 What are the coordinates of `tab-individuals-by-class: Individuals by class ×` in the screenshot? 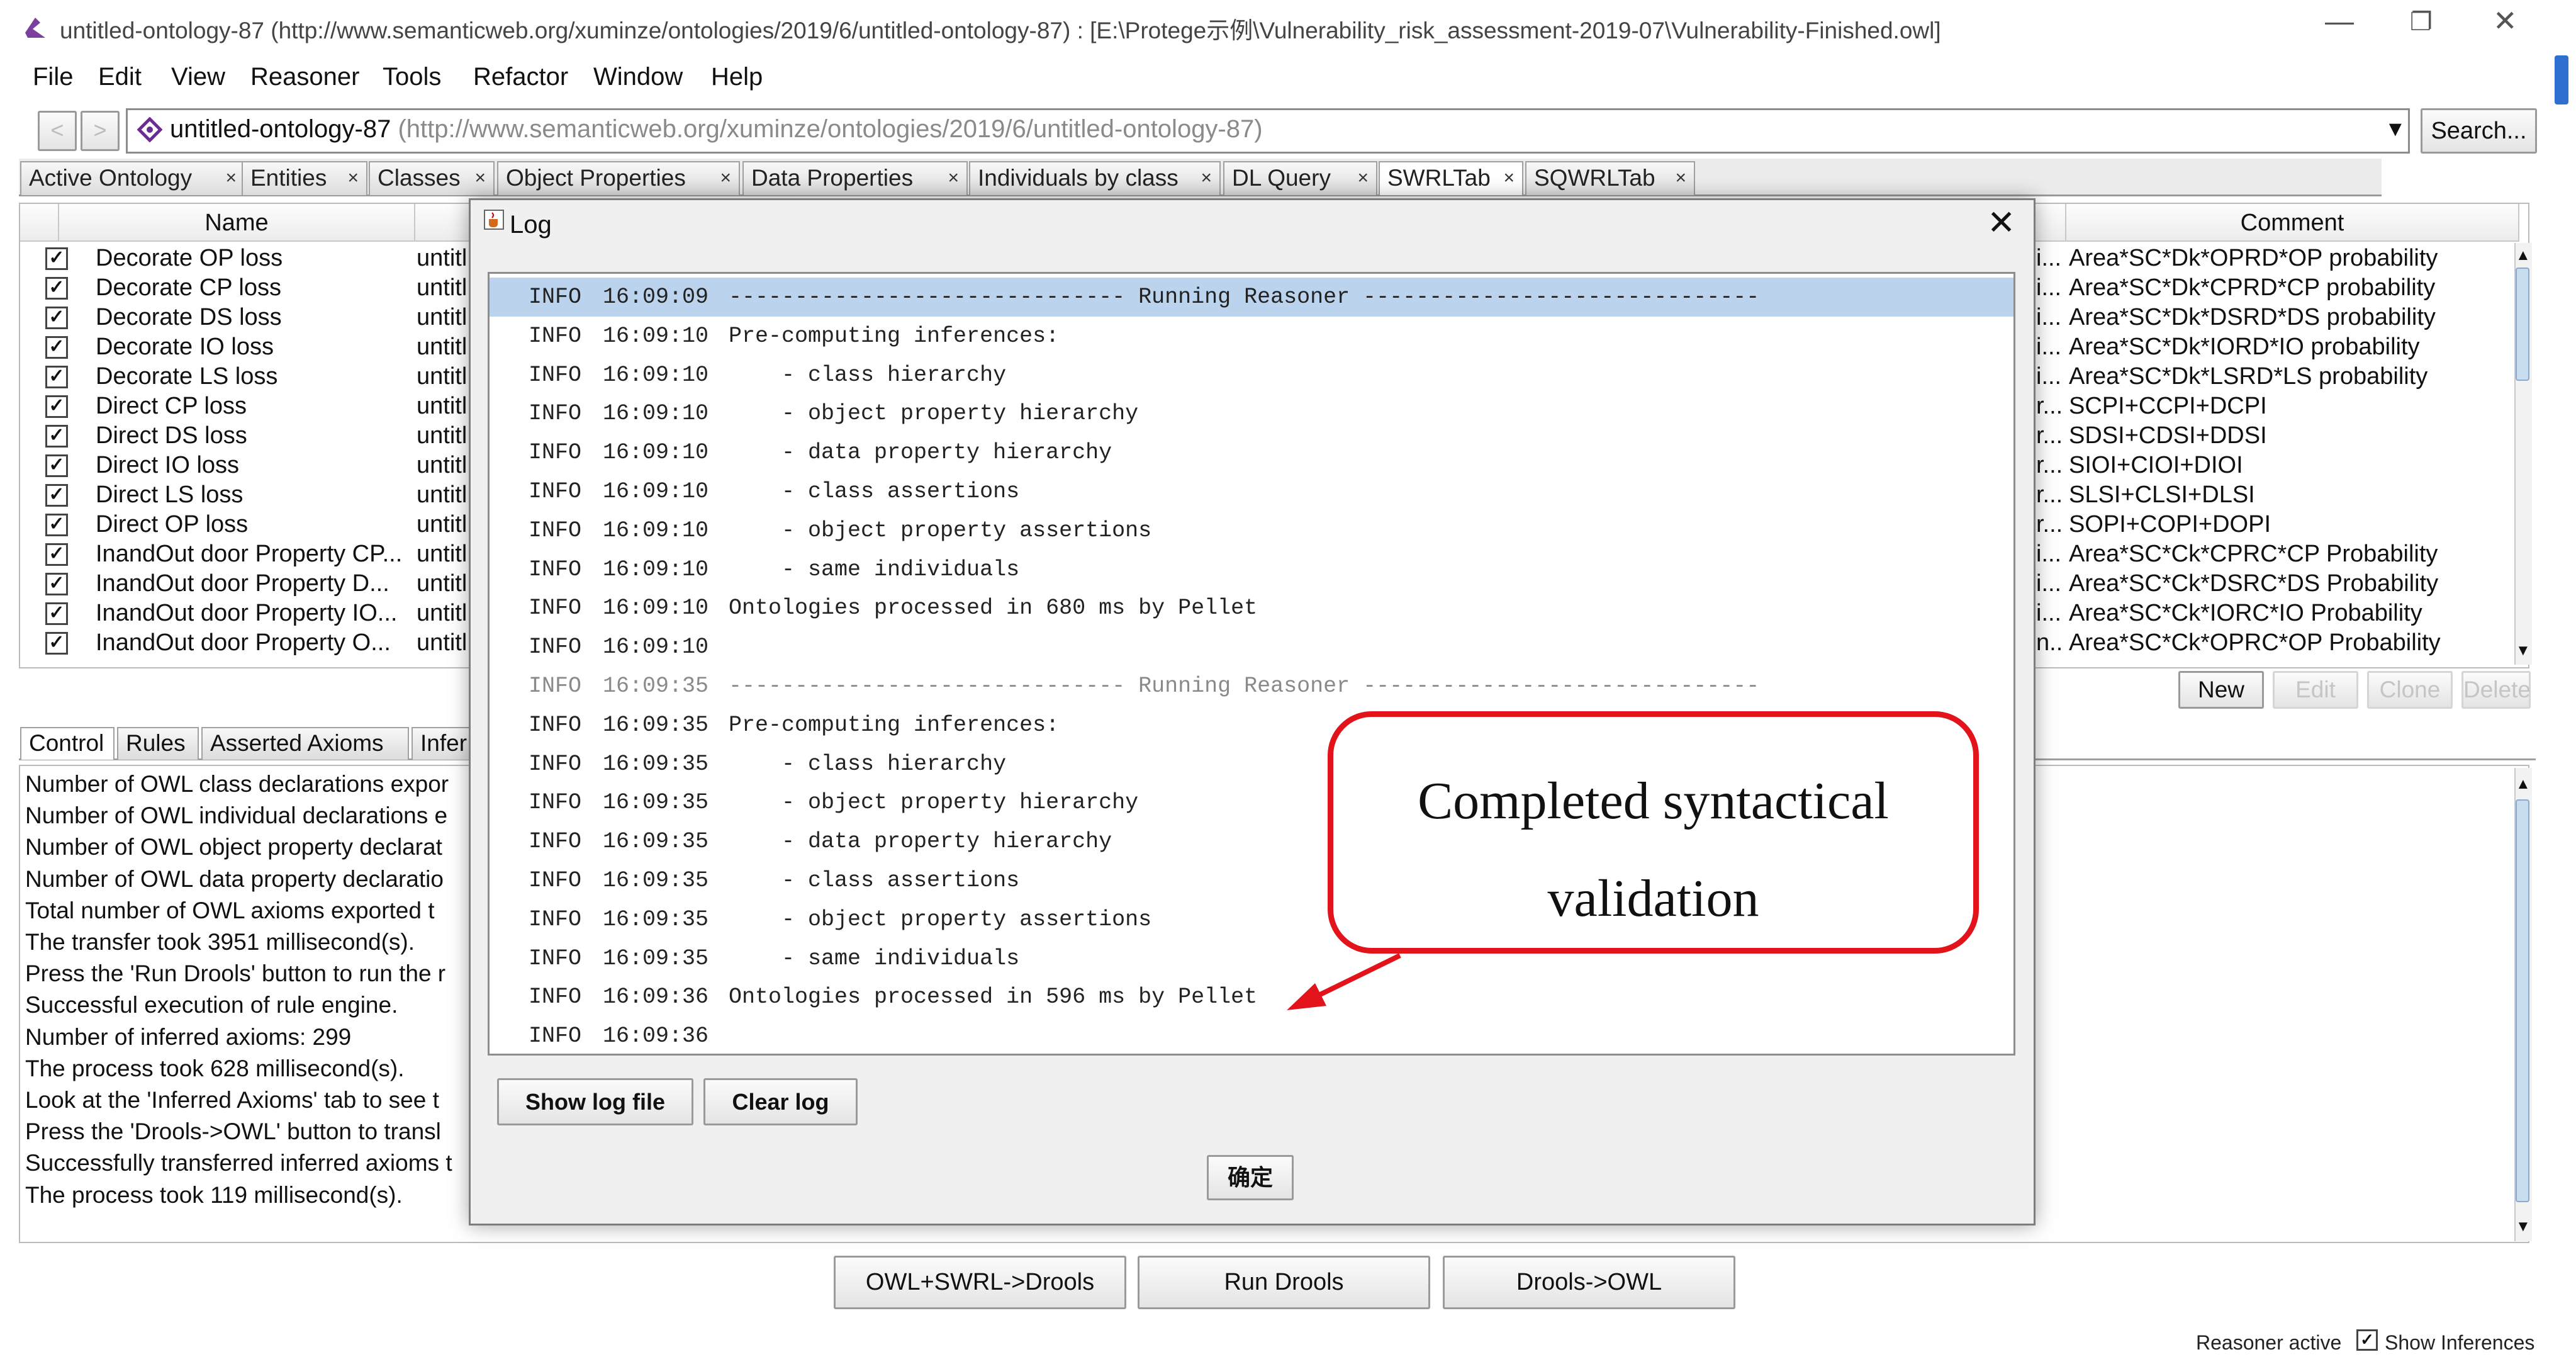 It's located at (1095, 178).